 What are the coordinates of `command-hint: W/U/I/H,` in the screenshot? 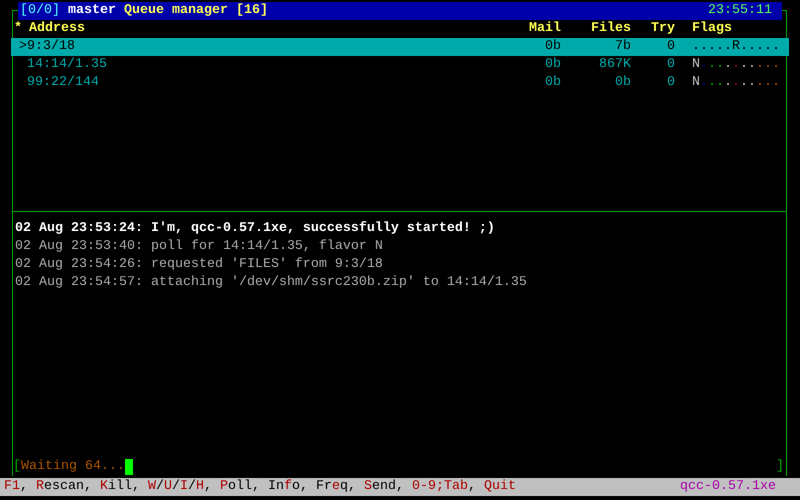 It's located at (184, 487).